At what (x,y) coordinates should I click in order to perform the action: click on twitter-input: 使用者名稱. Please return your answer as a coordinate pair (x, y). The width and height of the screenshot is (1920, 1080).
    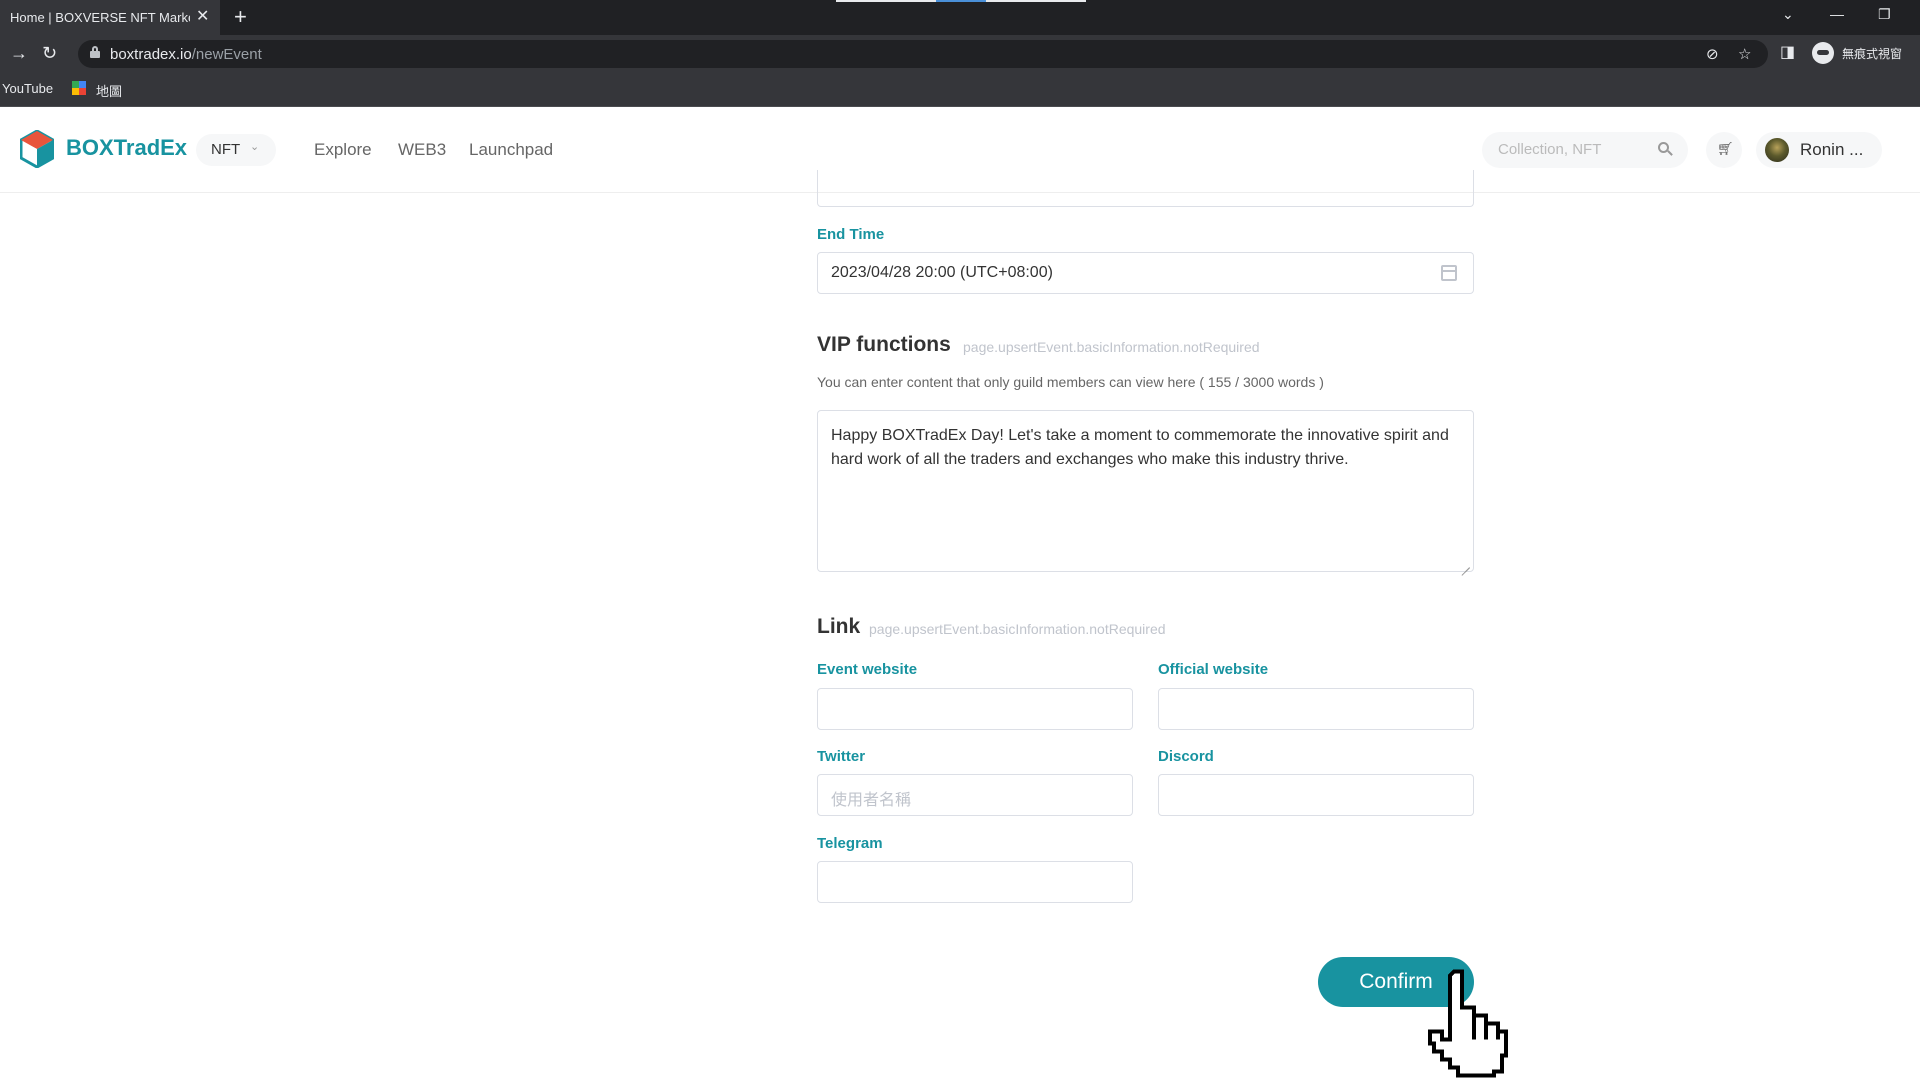
    Looking at the image, I should click on (975, 795).